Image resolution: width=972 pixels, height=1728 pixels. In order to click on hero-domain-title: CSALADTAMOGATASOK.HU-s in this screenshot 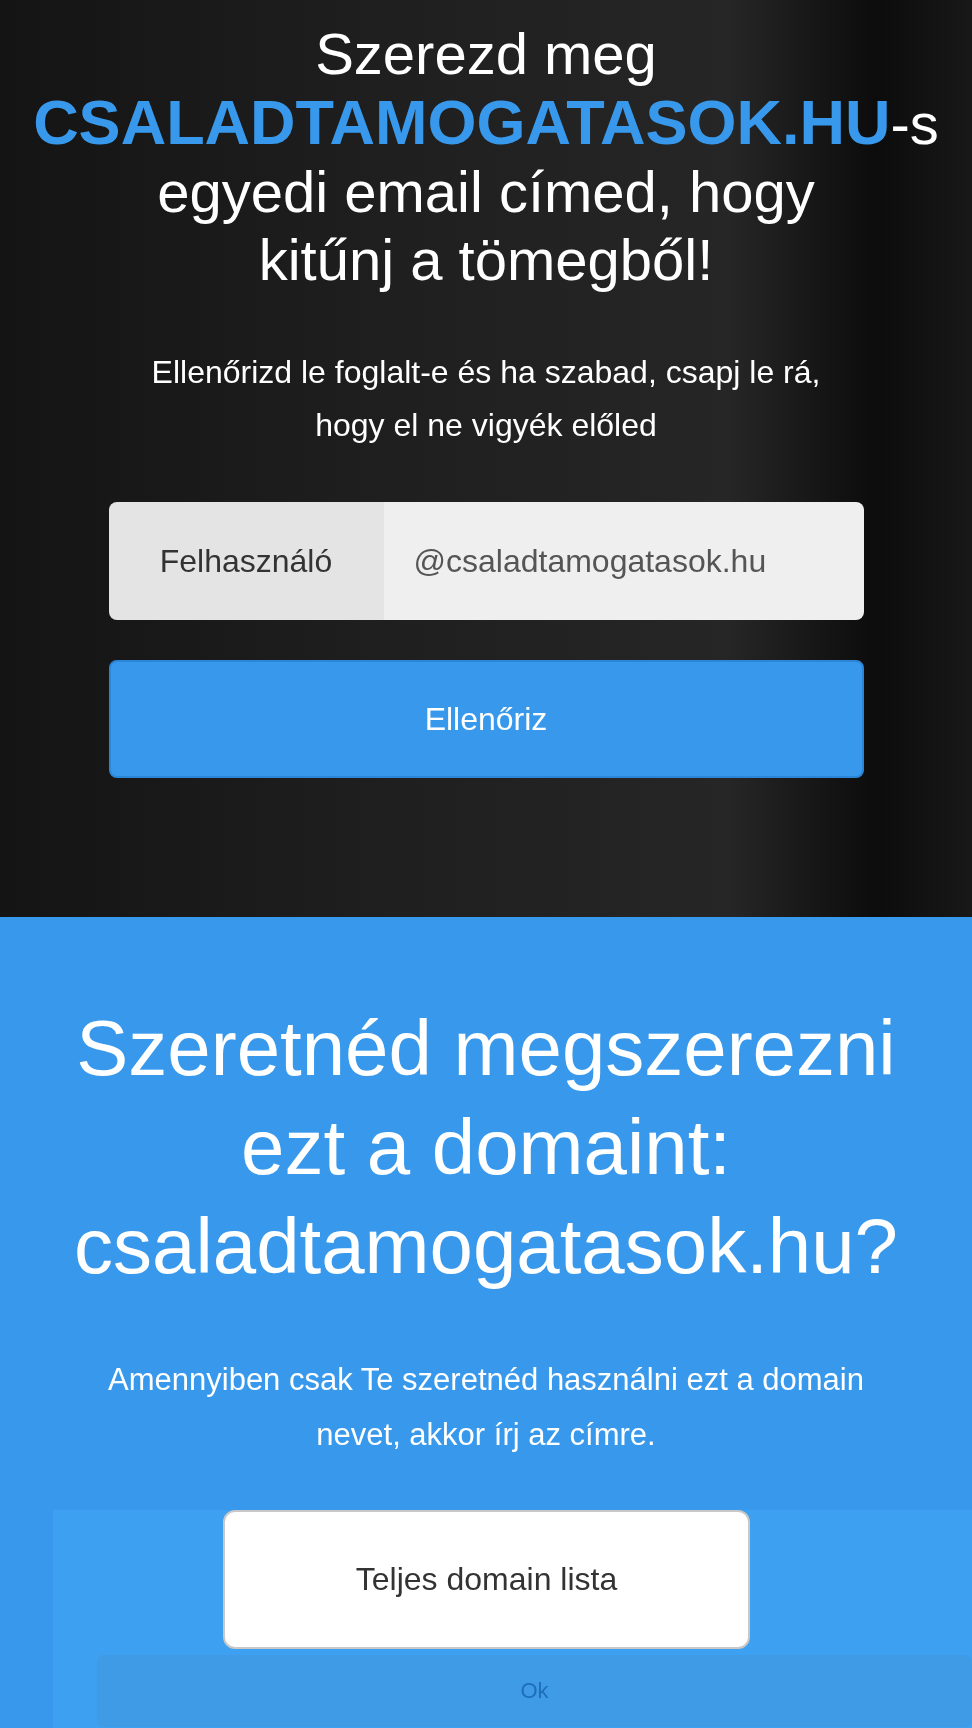, I will do `click(486, 123)`.